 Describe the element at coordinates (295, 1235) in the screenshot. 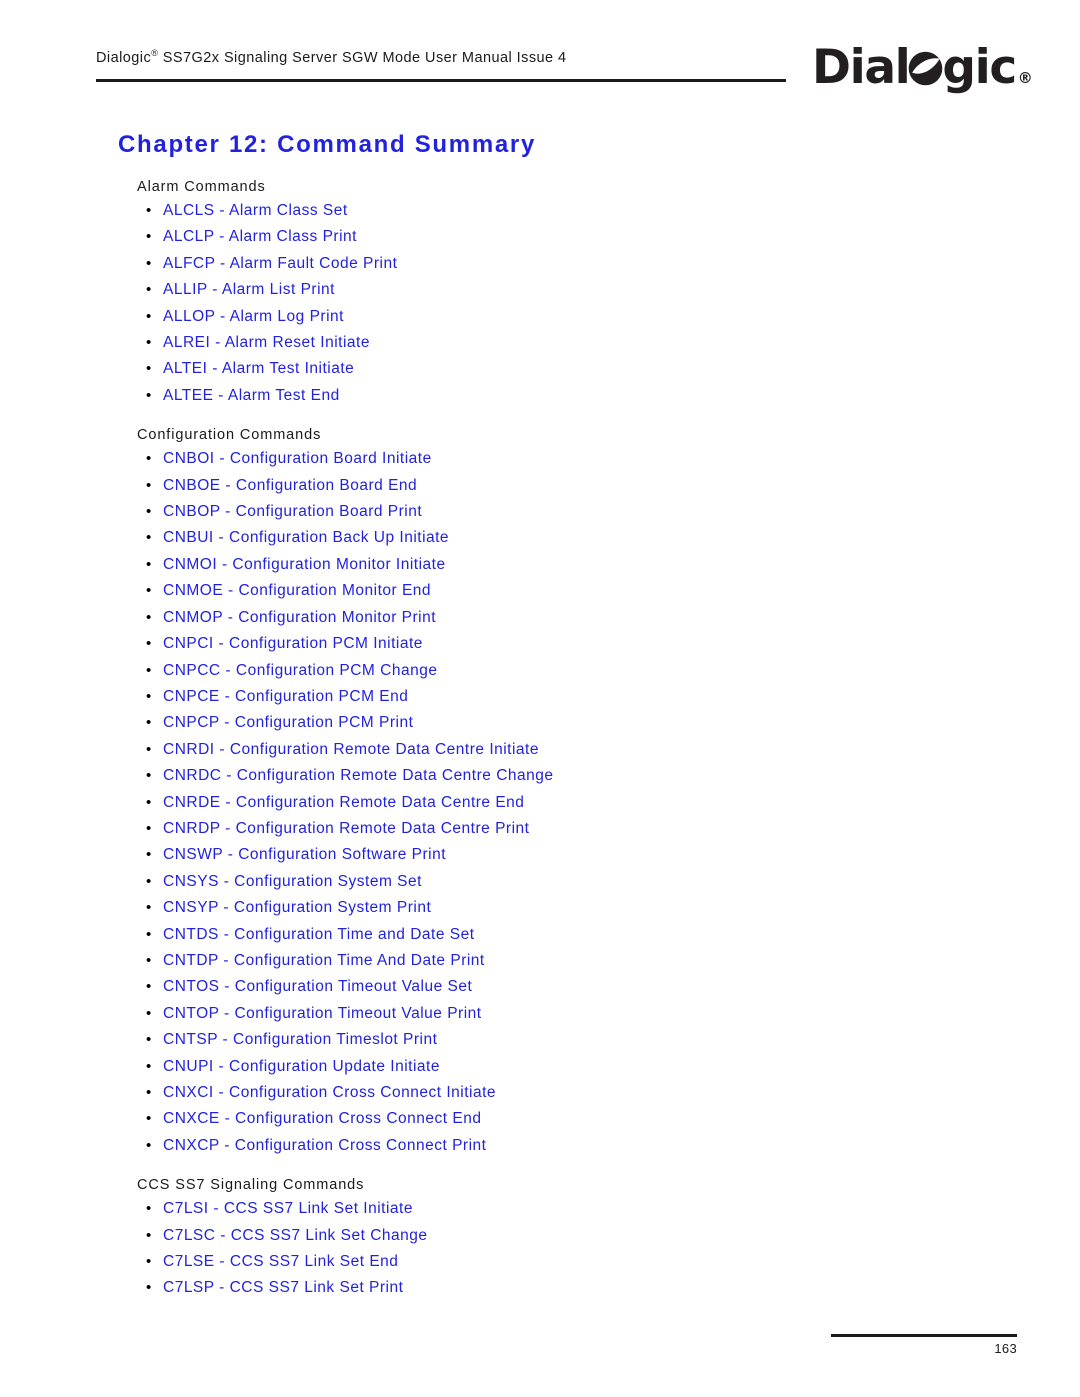

I see `command-link: C7LSC - CCS SS7 Link Set Change` at that location.